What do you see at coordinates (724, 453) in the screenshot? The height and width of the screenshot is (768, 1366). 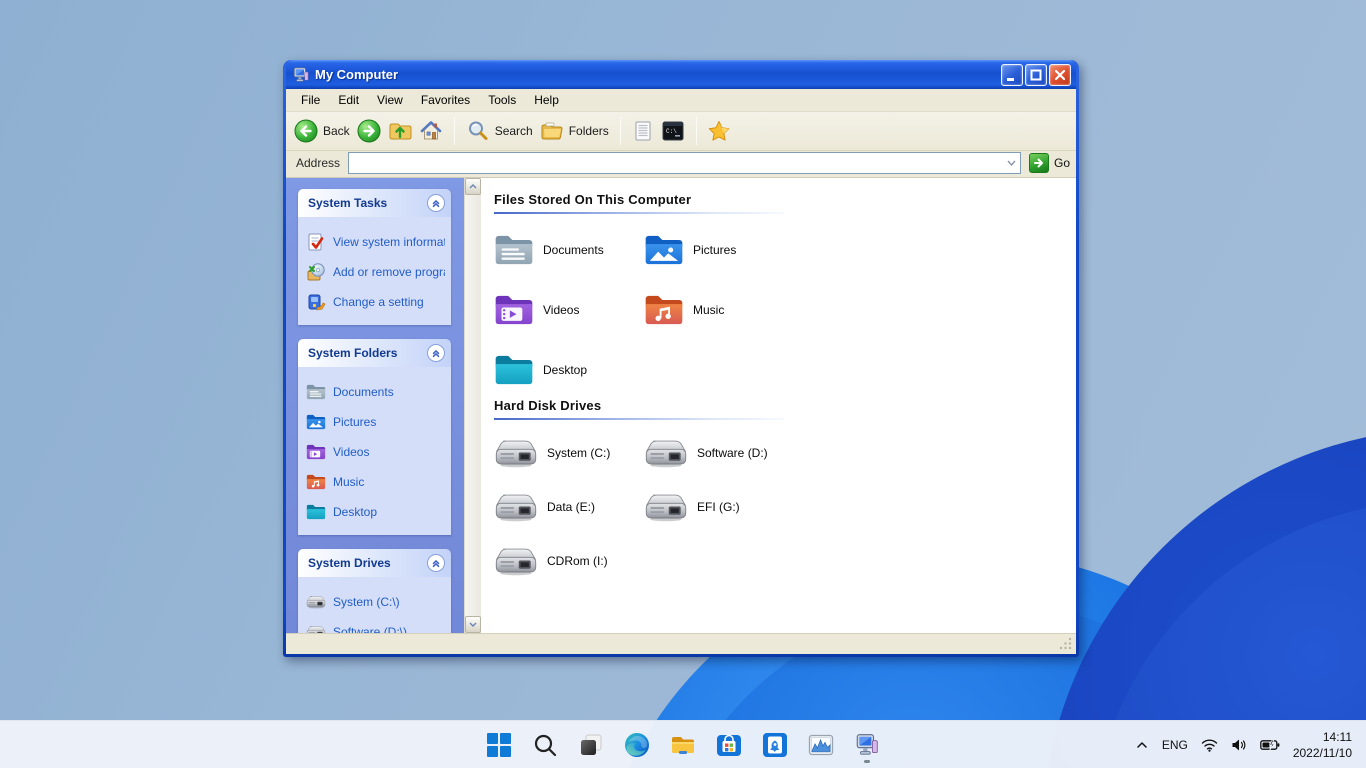 I see `drive-item-software-d: Software (D:)` at bounding box center [724, 453].